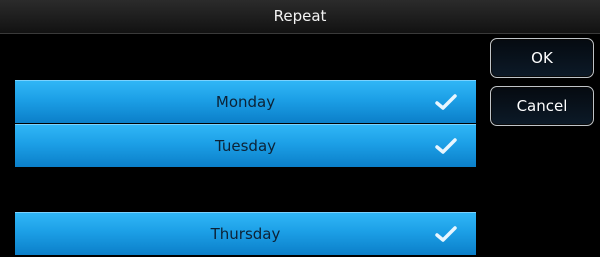  I want to click on cancel-button: Cancel, so click(542, 106).